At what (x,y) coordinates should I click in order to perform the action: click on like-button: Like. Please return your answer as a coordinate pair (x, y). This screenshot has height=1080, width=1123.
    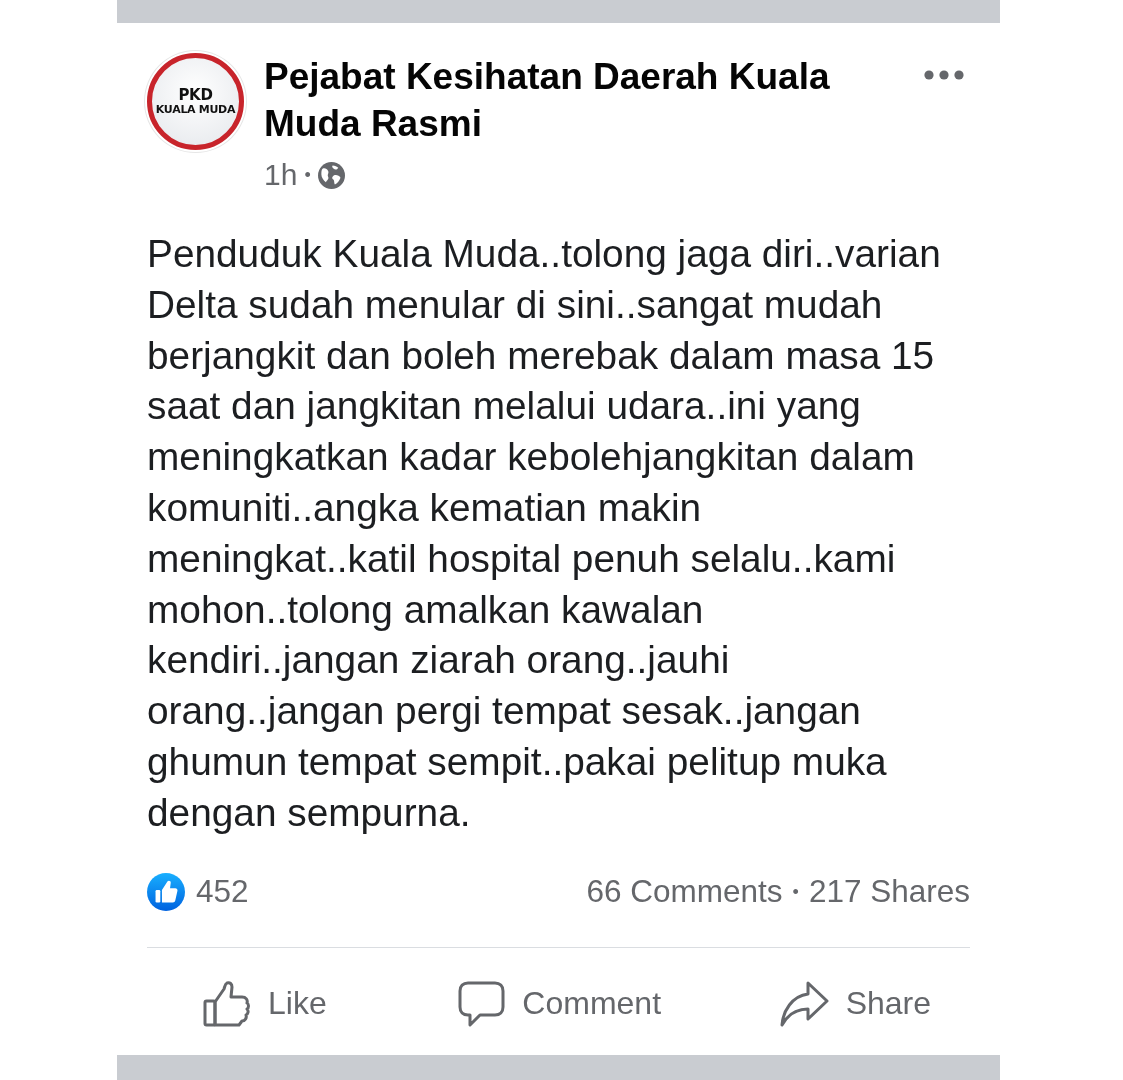
    Looking at the image, I should click on (265, 1003).